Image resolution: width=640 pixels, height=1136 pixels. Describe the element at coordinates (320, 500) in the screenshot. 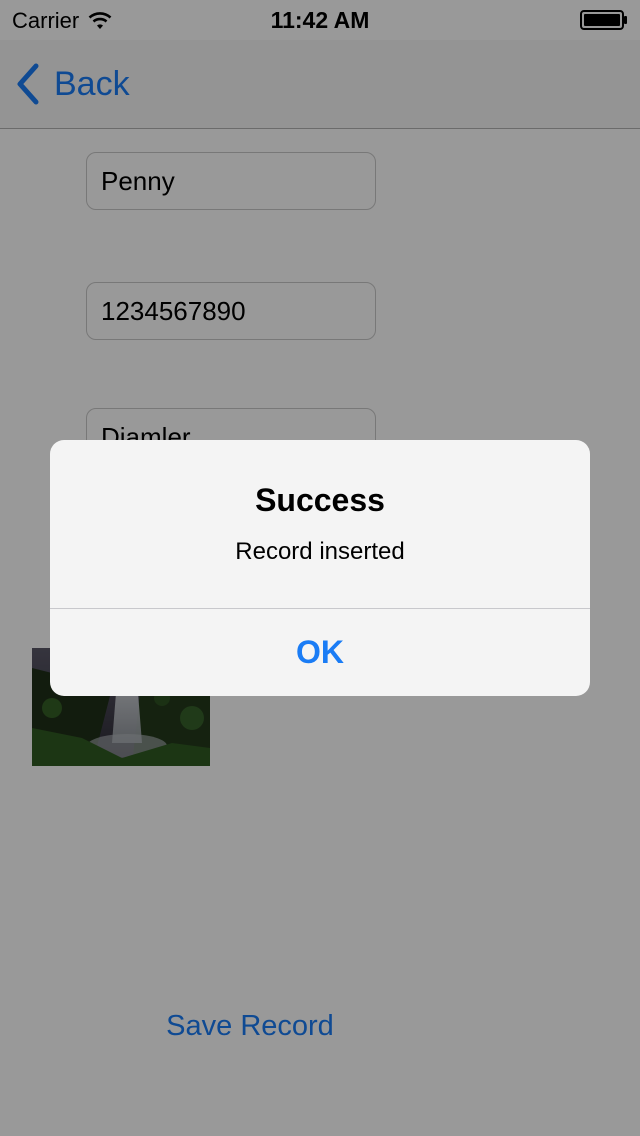

I see `alert-title: Success` at that location.